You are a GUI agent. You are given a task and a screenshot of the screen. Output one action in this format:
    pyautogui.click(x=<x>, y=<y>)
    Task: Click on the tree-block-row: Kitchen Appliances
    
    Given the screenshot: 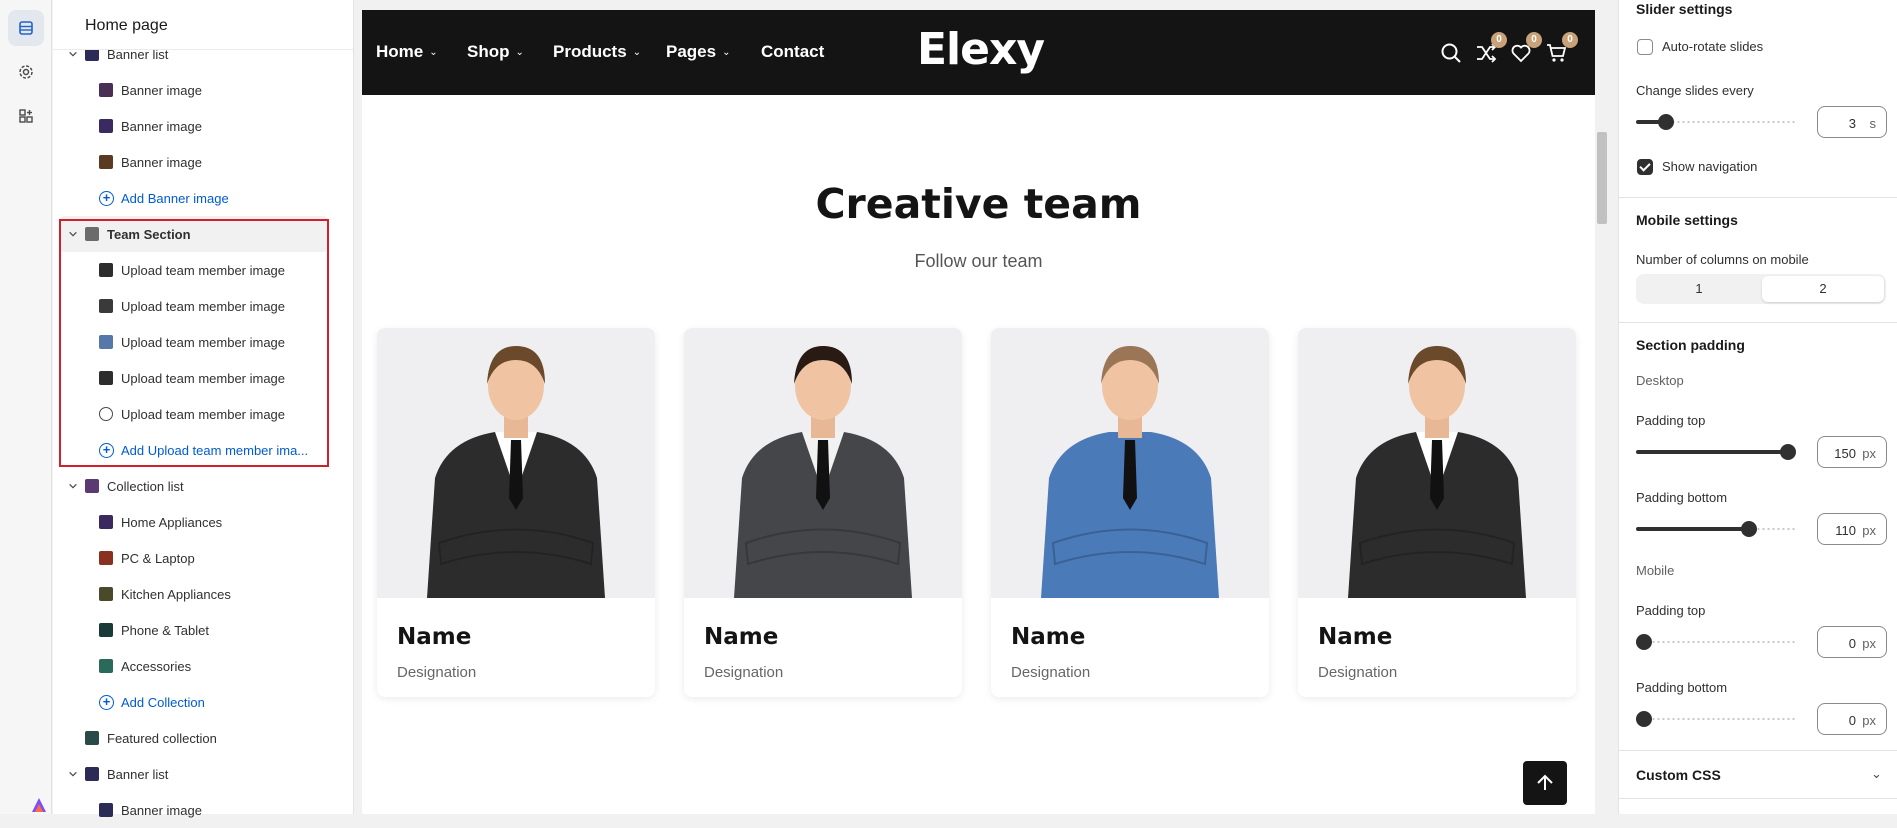 What is the action you would take?
    pyautogui.click(x=195, y=594)
    